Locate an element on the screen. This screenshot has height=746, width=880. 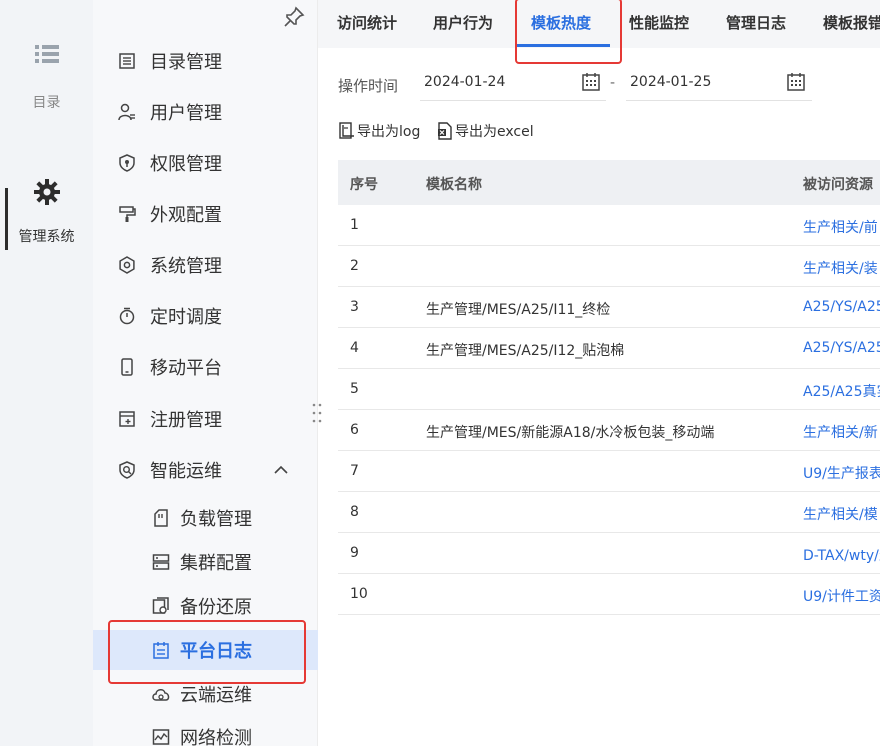
menu-item-catalog: 目录管理 is located at coordinates (205, 61).